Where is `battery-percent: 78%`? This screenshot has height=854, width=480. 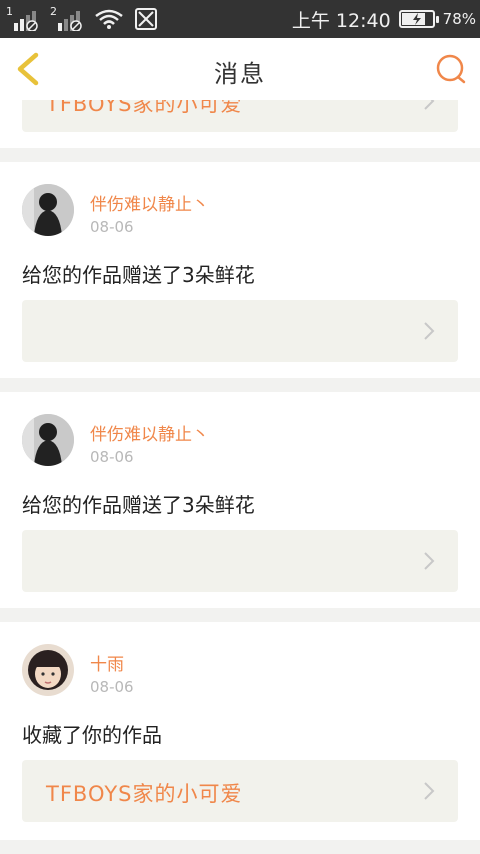 battery-percent: 78% is located at coordinates (459, 19).